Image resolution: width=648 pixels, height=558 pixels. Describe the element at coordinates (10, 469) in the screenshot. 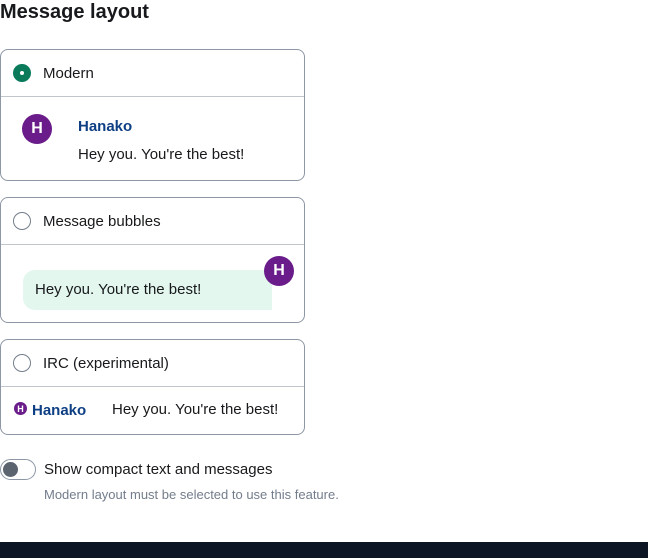

I see `toggle-knob` at that location.